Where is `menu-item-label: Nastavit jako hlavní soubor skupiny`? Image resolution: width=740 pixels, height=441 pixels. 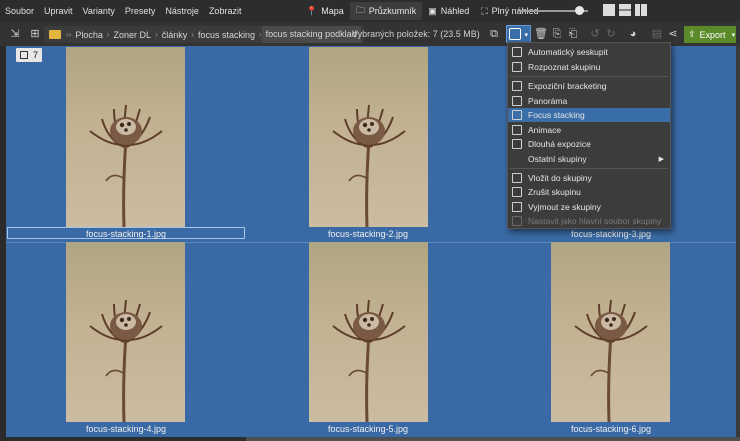
menu-item-label: Nastavit jako hlavní soubor skupiny is located at coordinates (595, 221).